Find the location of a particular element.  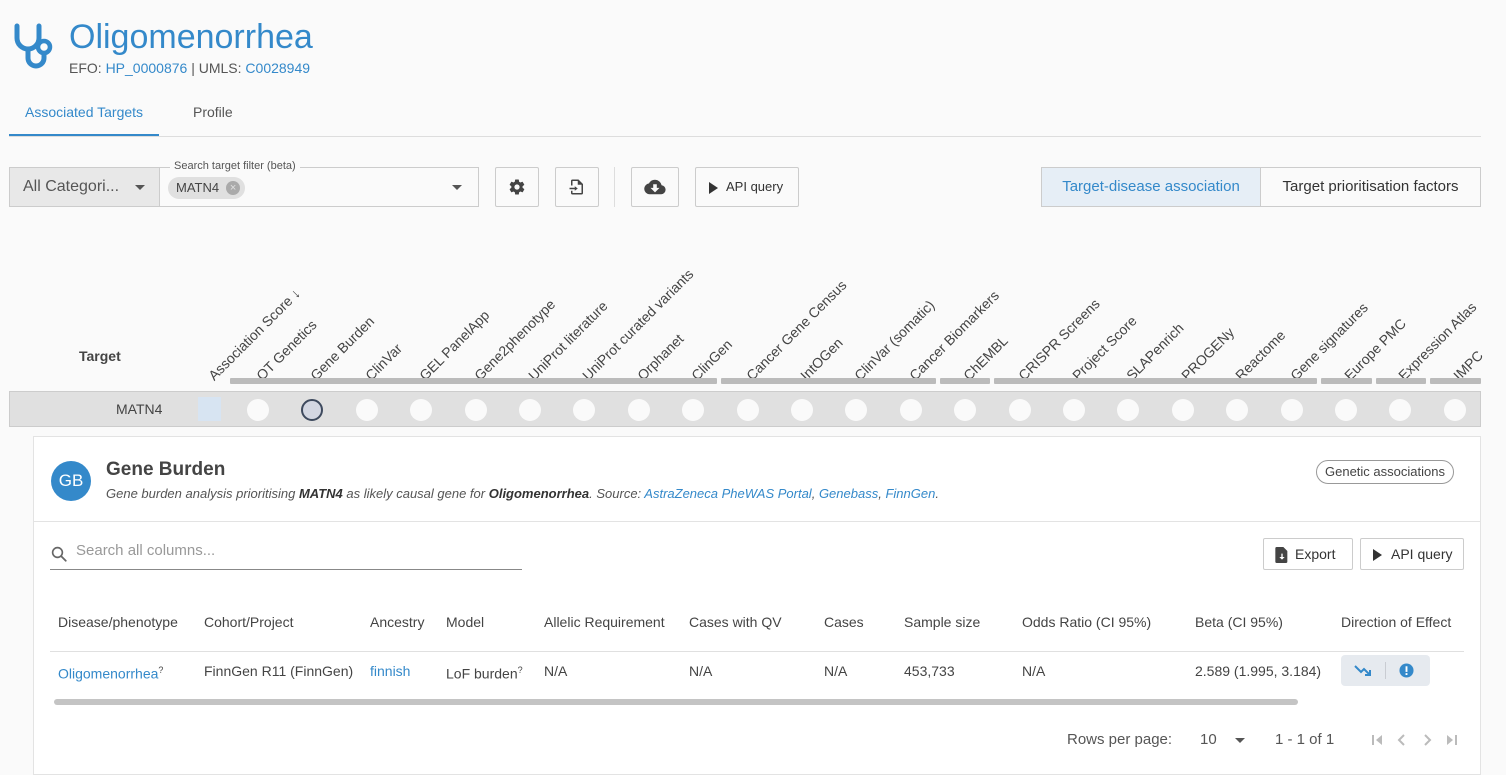

efo-id-link: HP_0000876 is located at coordinates (147, 68).